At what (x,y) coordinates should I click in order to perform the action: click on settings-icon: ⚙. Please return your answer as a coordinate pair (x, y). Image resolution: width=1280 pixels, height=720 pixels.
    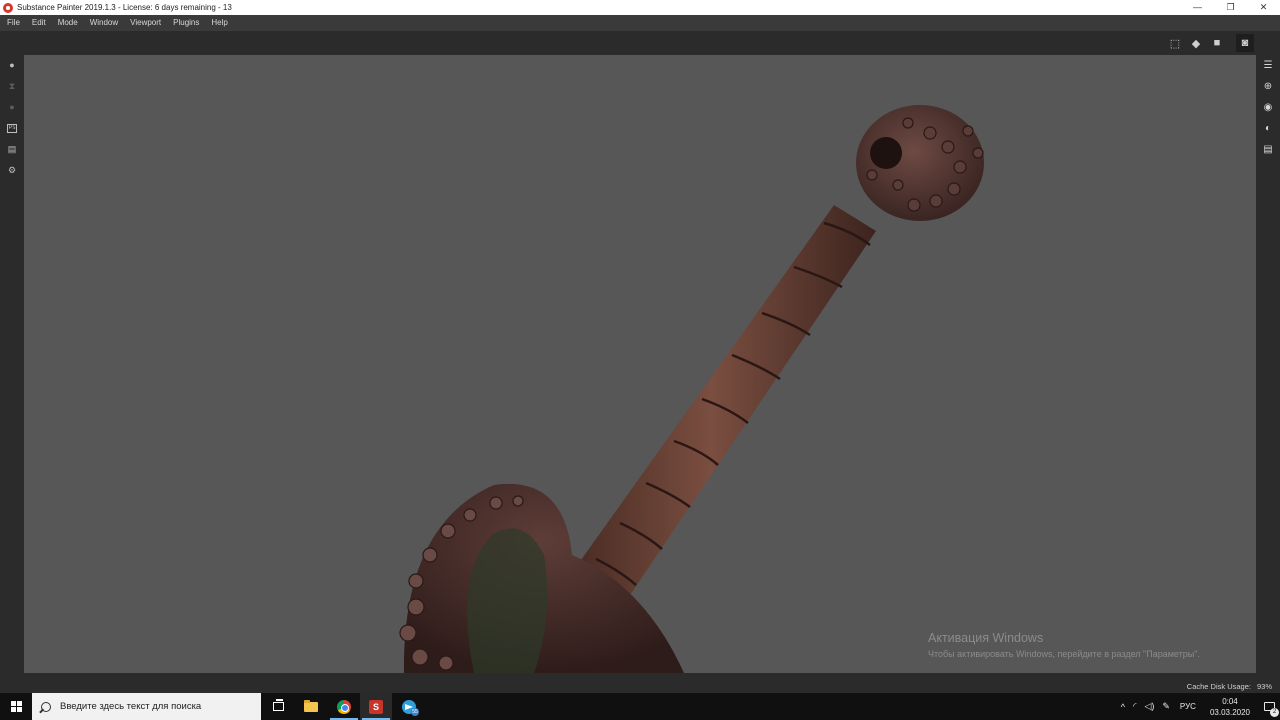
    Looking at the image, I should click on (12, 170).